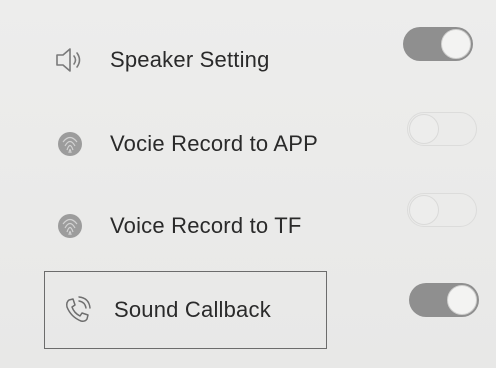 The image size is (496, 368). Describe the element at coordinates (192, 309) in the screenshot. I see `setting-label-sound-callback: Sound Callback` at that location.